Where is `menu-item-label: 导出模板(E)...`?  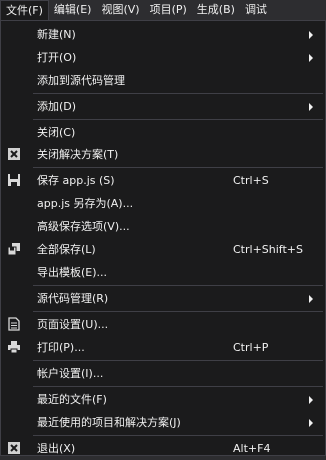
menu-item-label: 导出模板(E)... is located at coordinates (72, 272).